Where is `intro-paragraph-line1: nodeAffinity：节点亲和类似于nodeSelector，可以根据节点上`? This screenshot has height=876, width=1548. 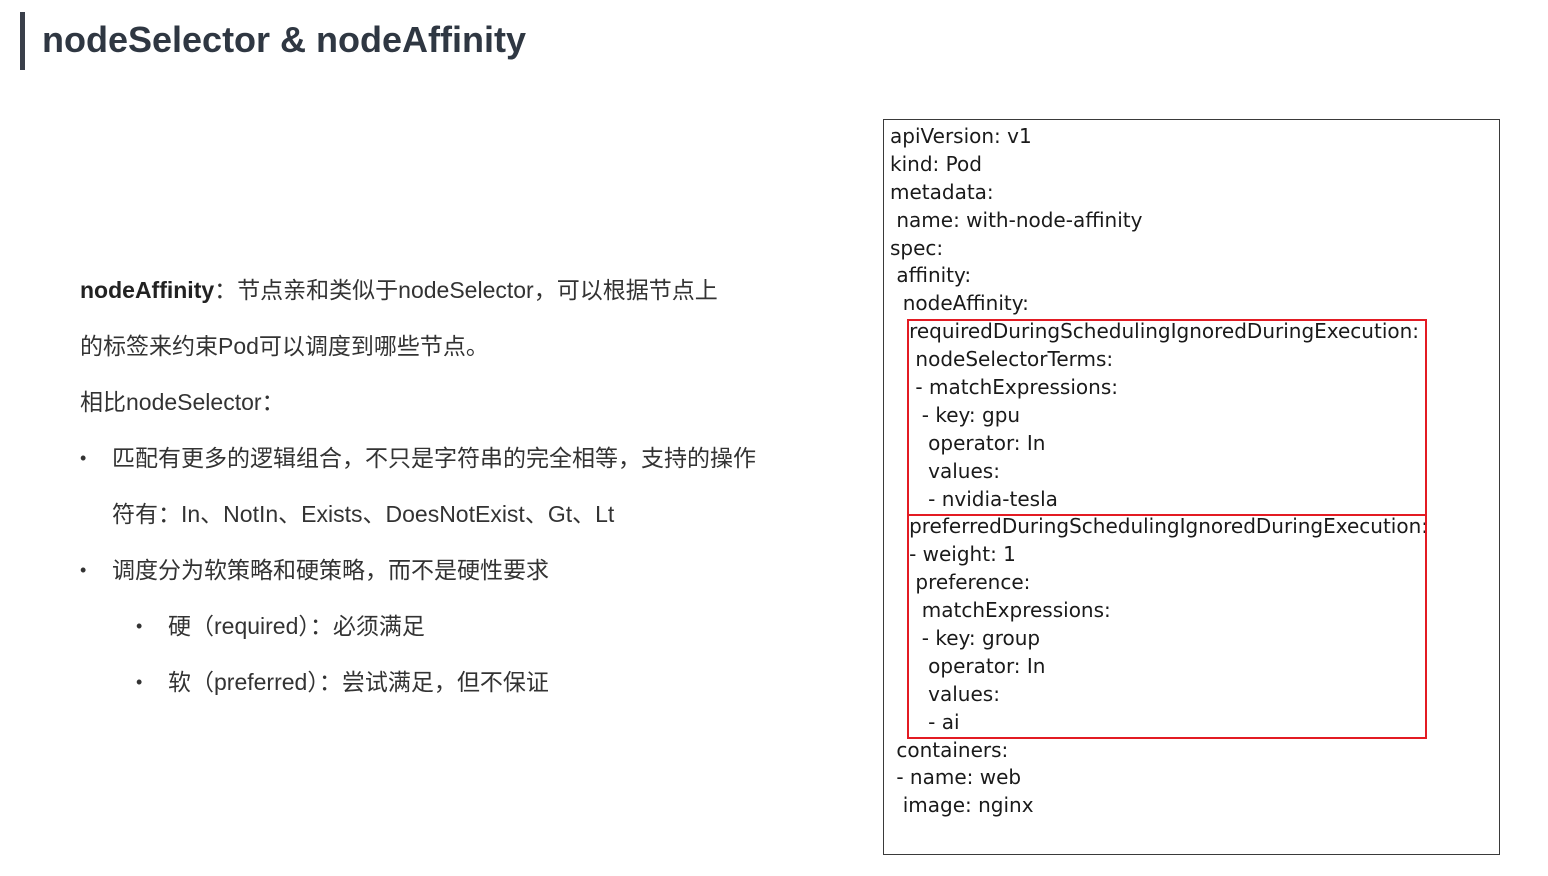 intro-paragraph-line1: nodeAffinity：节点亲和类似于nodeSelector，可以根据节点上 is located at coordinates (440, 290).